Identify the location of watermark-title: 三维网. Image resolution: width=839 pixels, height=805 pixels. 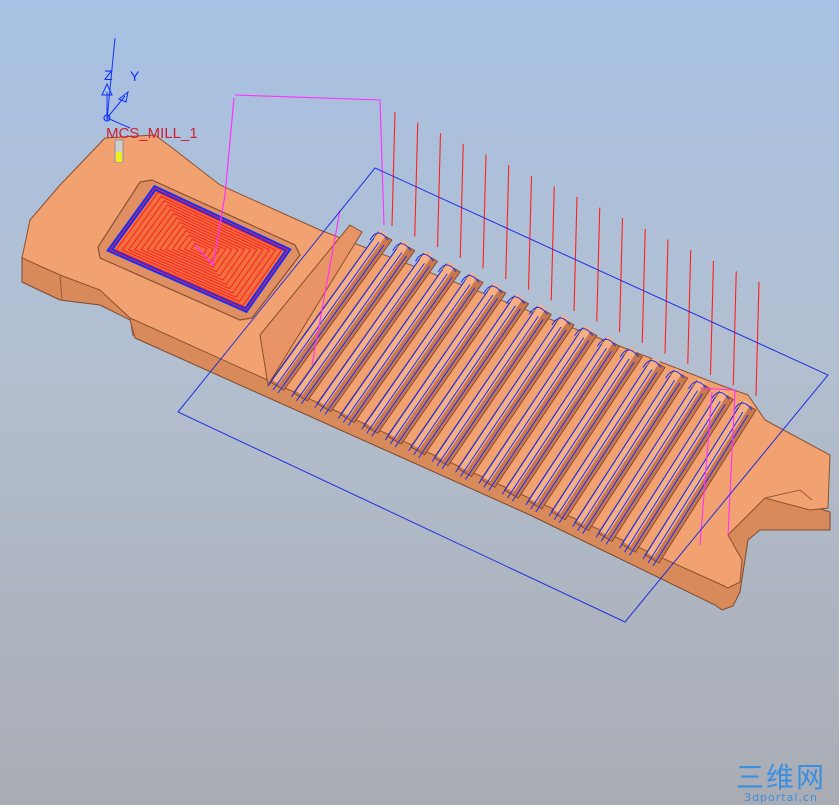
(780, 777).